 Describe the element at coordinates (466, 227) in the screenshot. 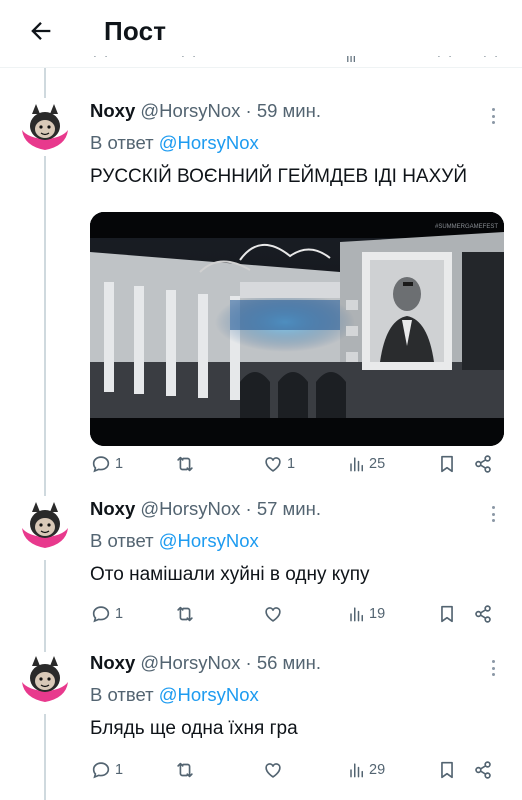

I see `media-watermark: #SUMMERGAMEFEST` at that location.